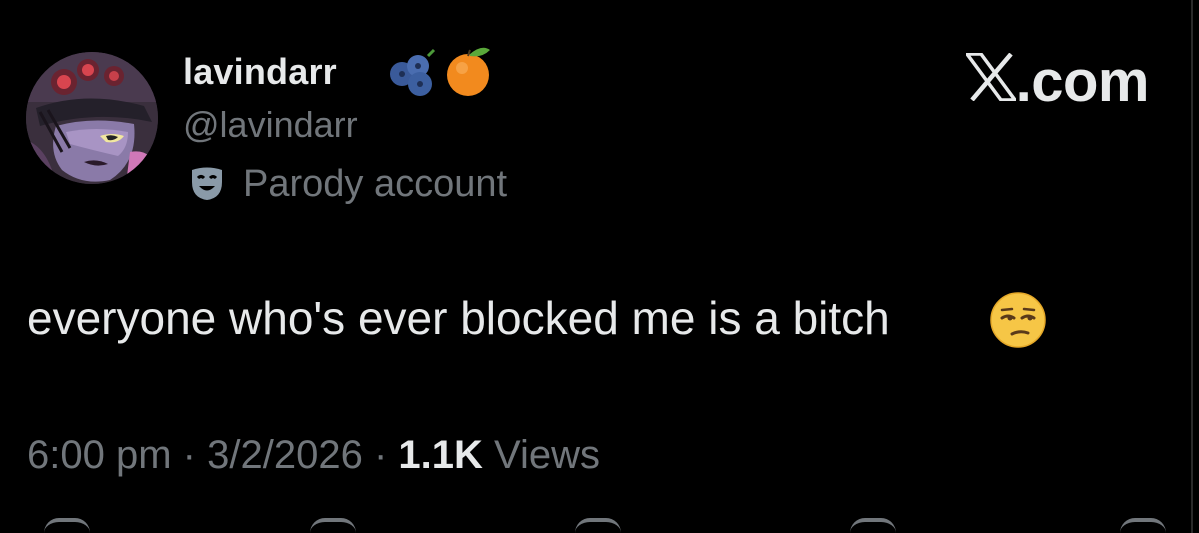 The width and height of the screenshot is (1199, 533). Describe the element at coordinates (1018, 320) in the screenshot. I see `unamused-face-emoji` at that location.